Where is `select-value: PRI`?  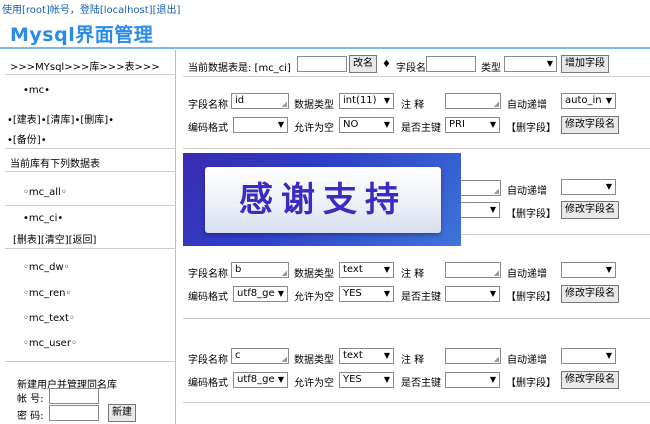 select-value: PRI is located at coordinates (457, 124).